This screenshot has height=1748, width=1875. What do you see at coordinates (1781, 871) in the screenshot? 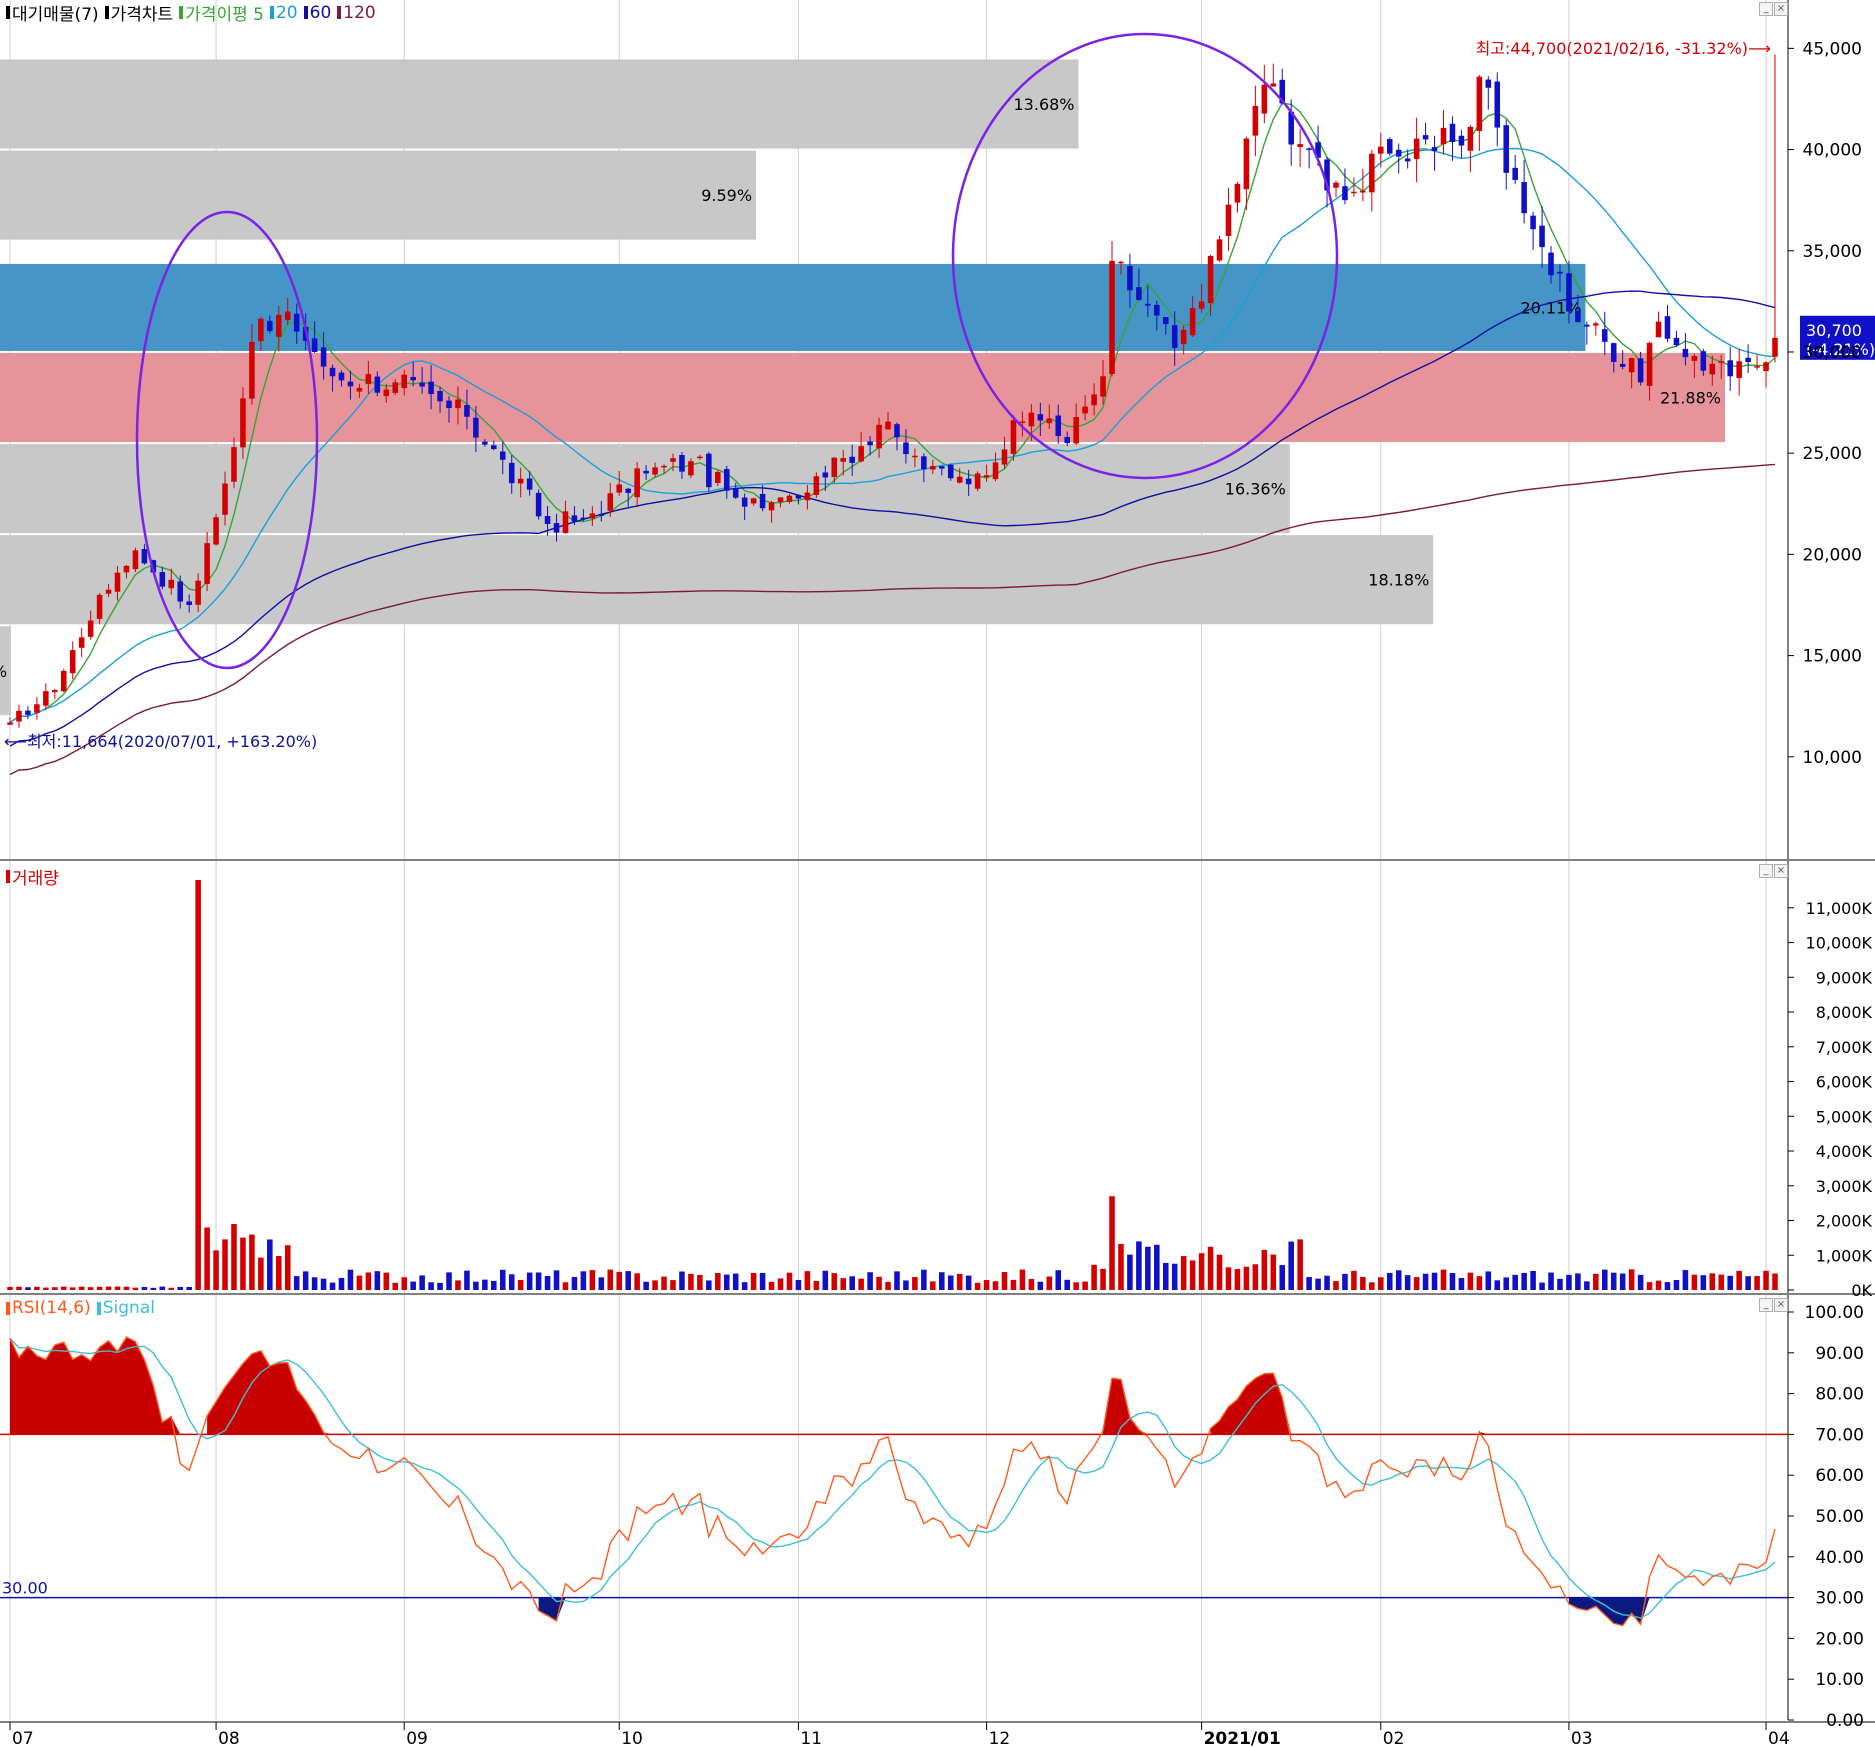
I see `volume-pane-close-button: ×` at bounding box center [1781, 871].